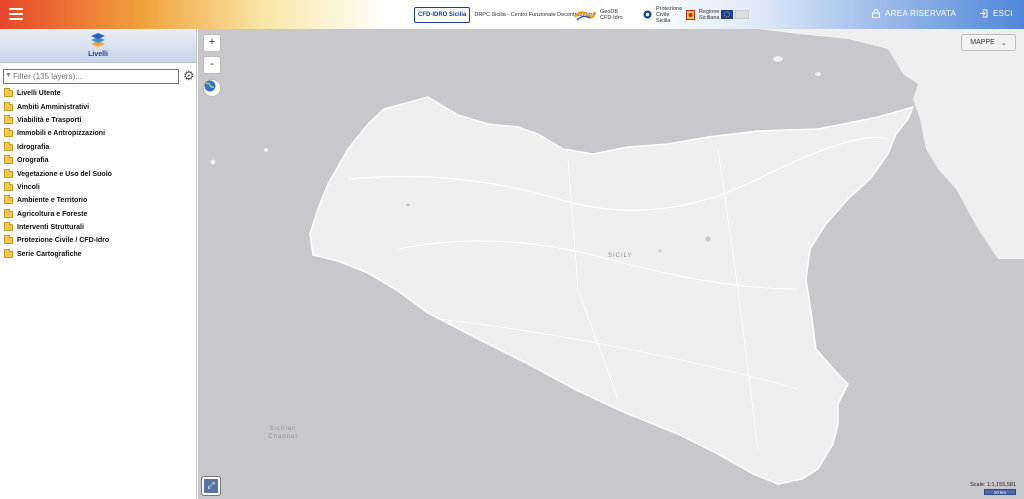 Image resolution: width=1024 pixels, height=499 pixels. What do you see at coordinates (58, 187) in the screenshot?
I see `layer-group-vincoli: Vincoli` at bounding box center [58, 187].